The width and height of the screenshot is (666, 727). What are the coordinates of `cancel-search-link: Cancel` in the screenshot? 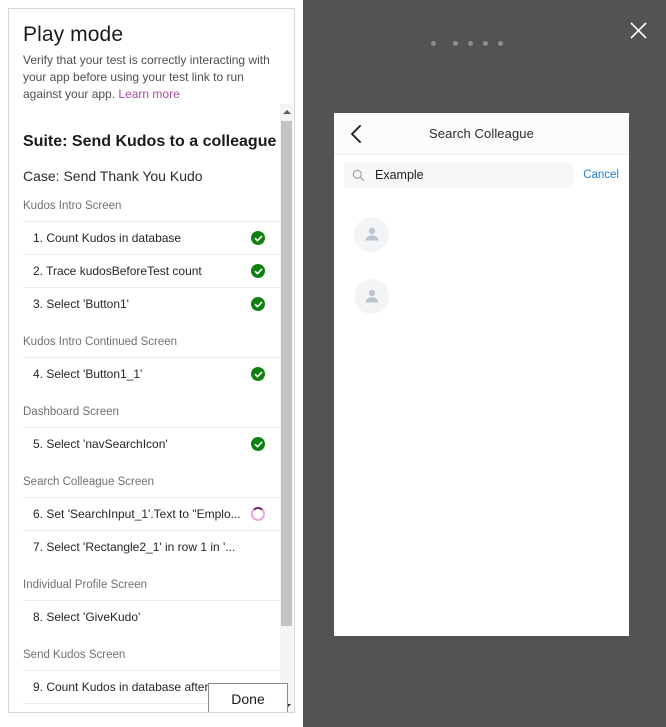 It's located at (601, 175).